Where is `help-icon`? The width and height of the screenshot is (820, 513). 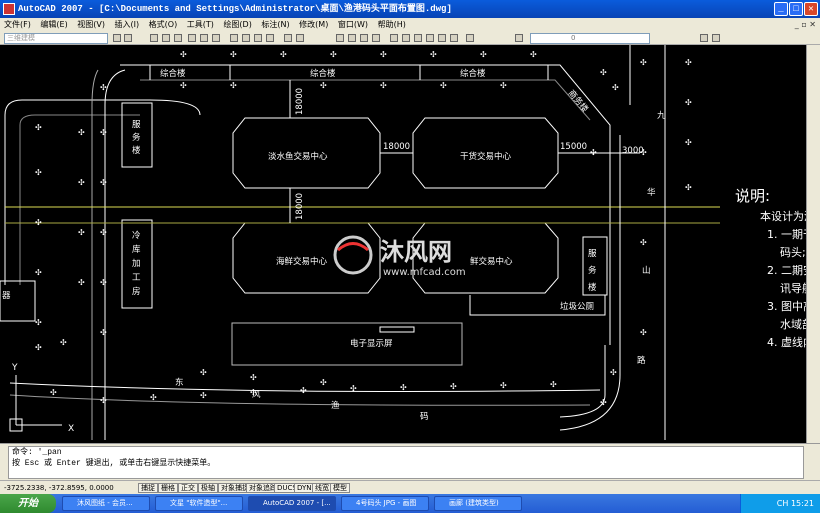 help-icon is located at coordinates (470, 38).